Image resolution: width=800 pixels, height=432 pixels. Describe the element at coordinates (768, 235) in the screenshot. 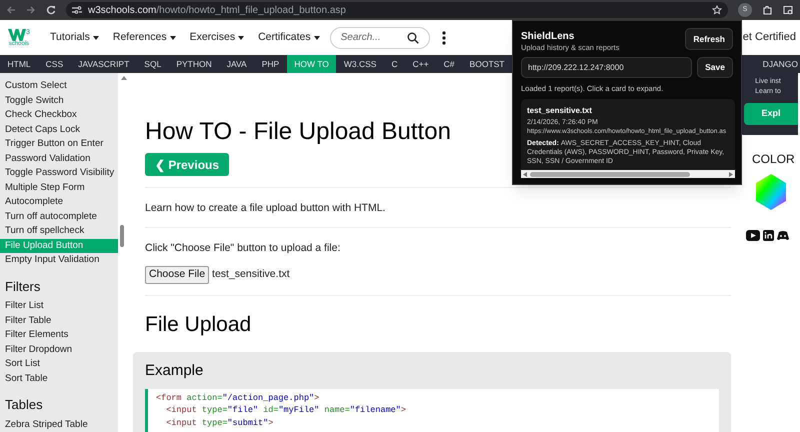

I see `in-logo-icon` at that location.